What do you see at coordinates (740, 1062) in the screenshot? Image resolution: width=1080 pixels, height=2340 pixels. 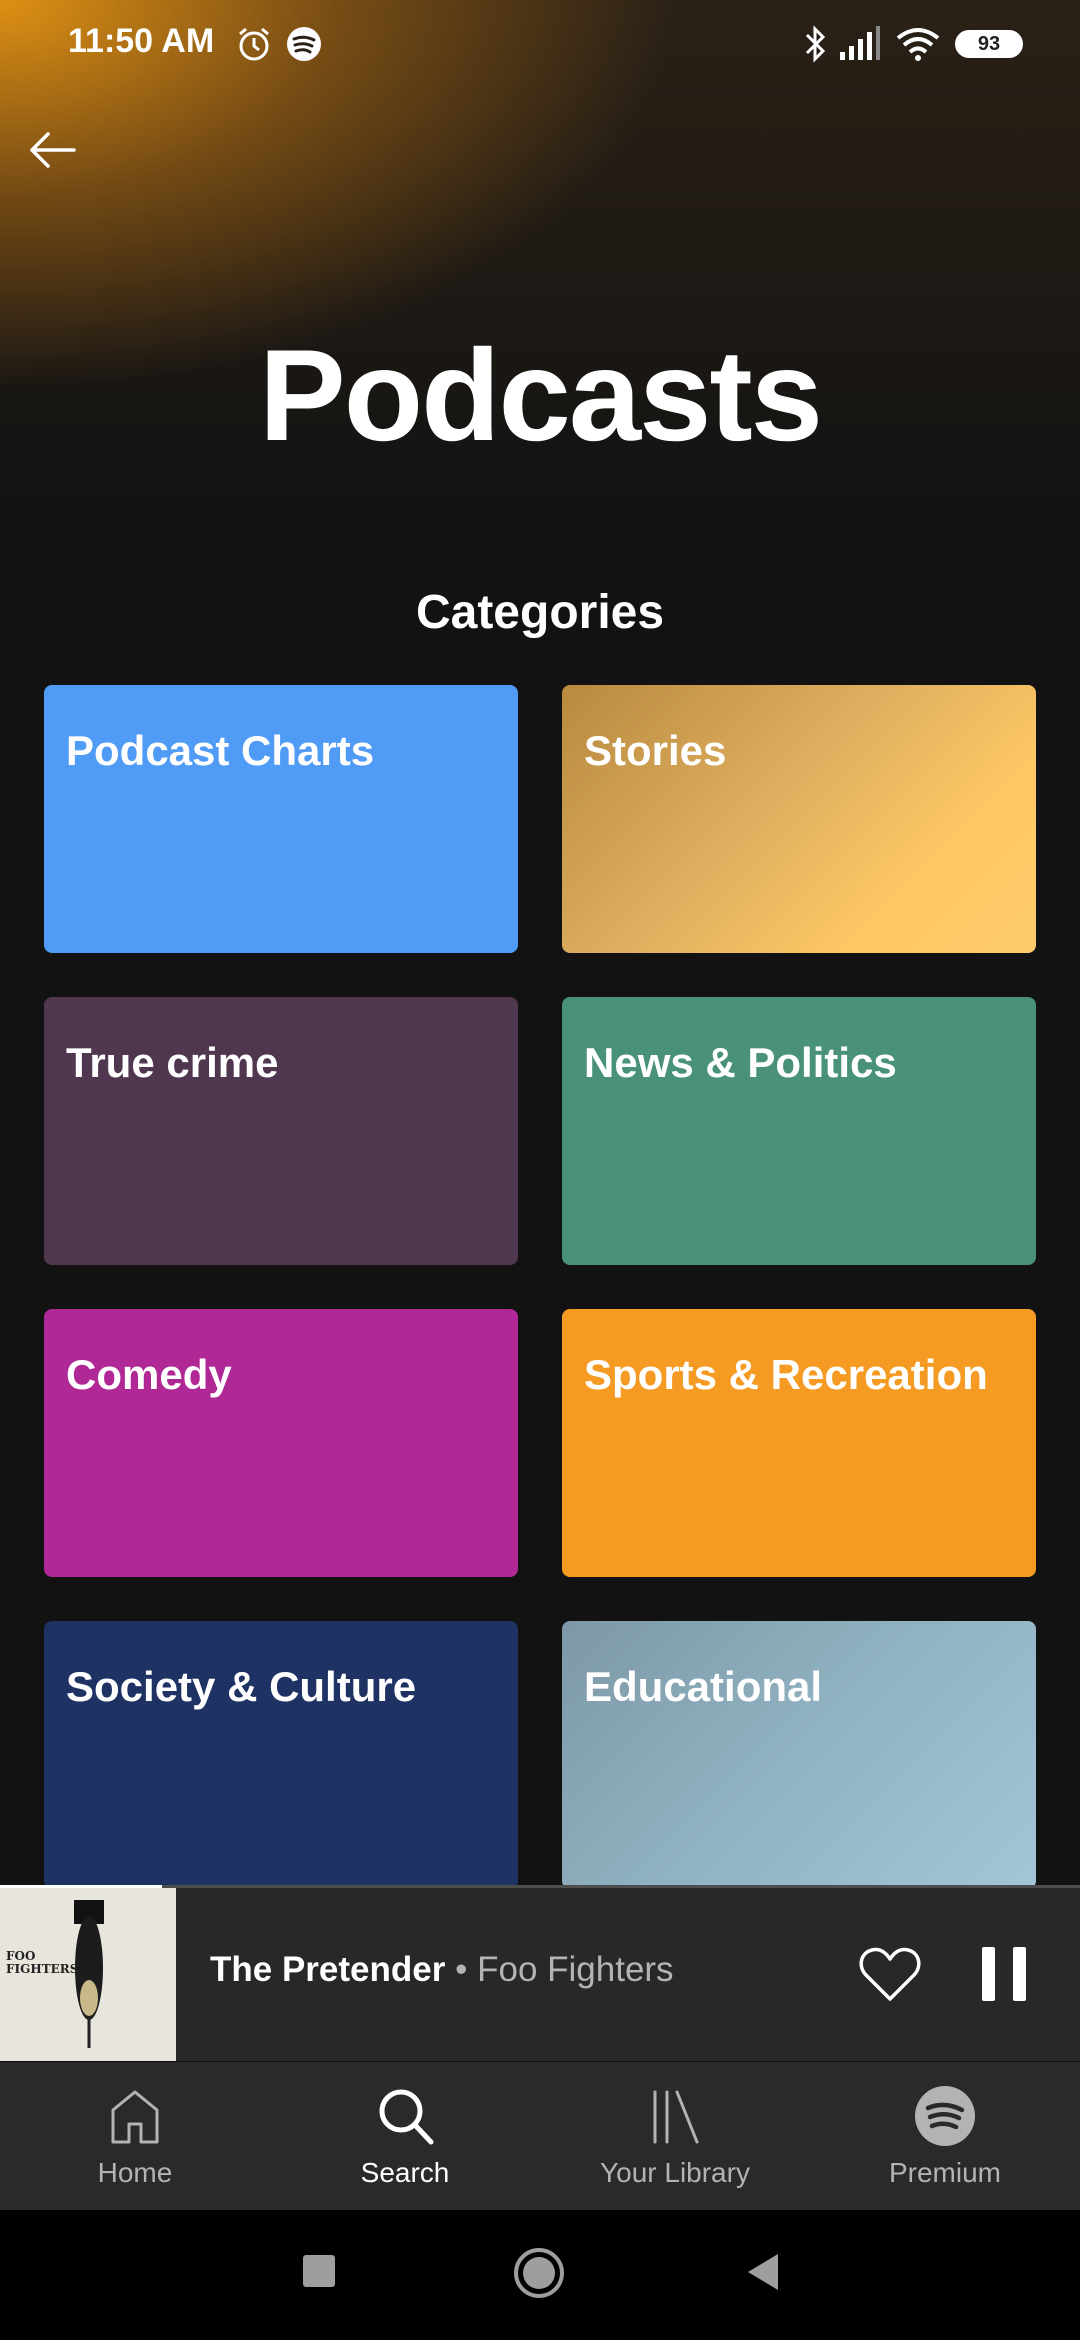 I see `category-label: News & Politics` at bounding box center [740, 1062].